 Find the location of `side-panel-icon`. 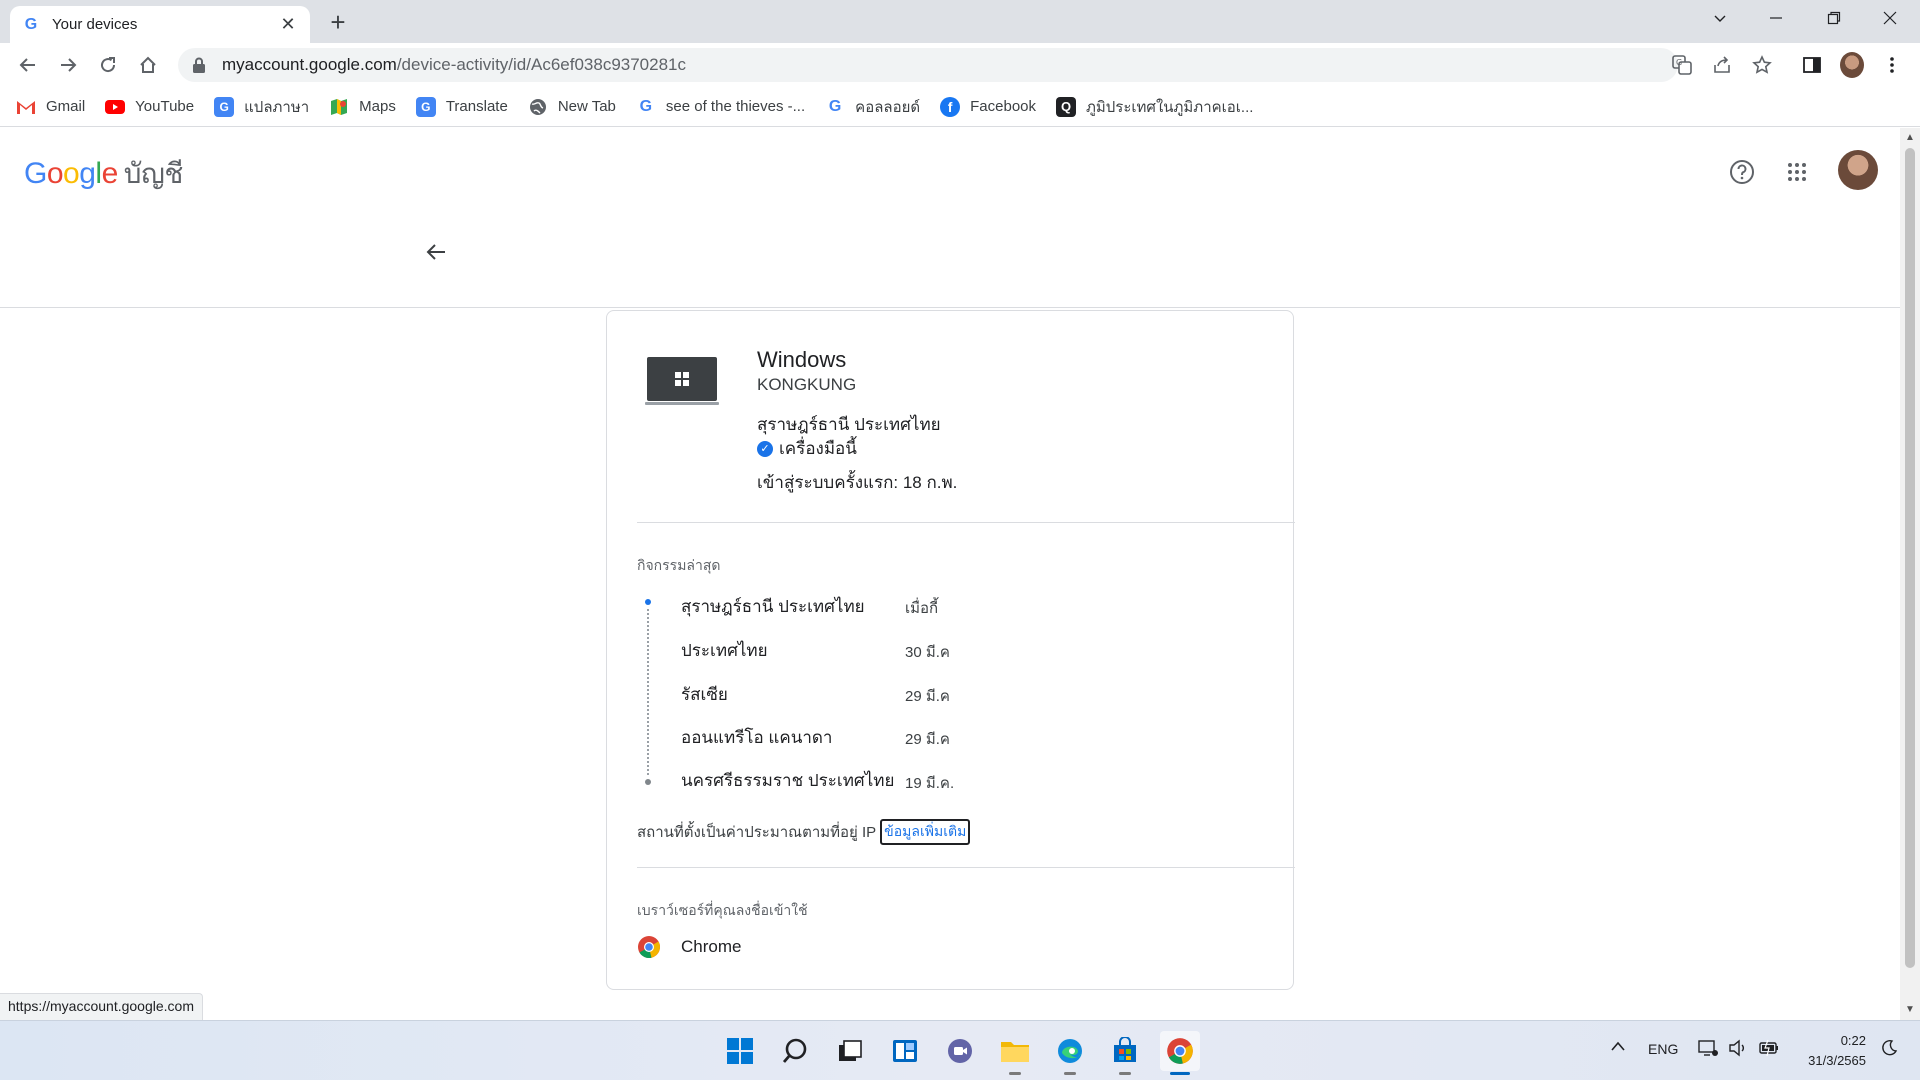

side-panel-icon is located at coordinates (1812, 65).